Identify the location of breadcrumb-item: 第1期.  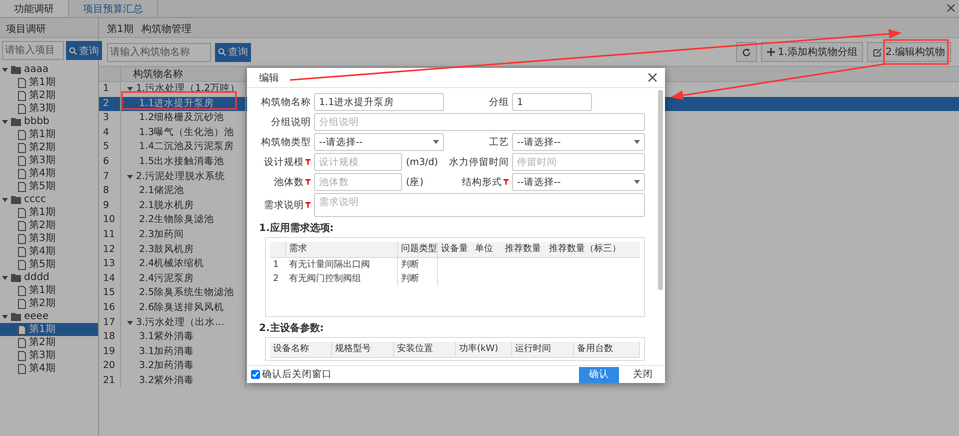
(120, 27).